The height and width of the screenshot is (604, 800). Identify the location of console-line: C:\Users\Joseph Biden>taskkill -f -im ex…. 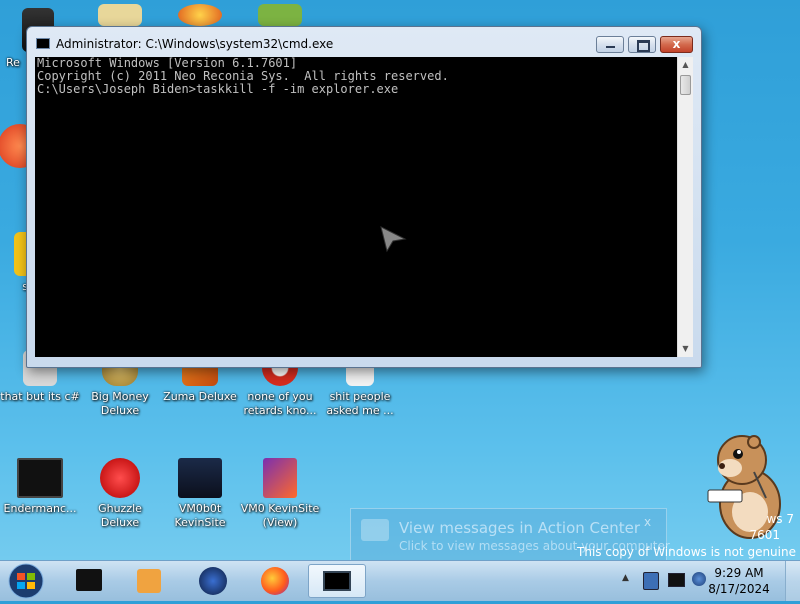
(218, 89).